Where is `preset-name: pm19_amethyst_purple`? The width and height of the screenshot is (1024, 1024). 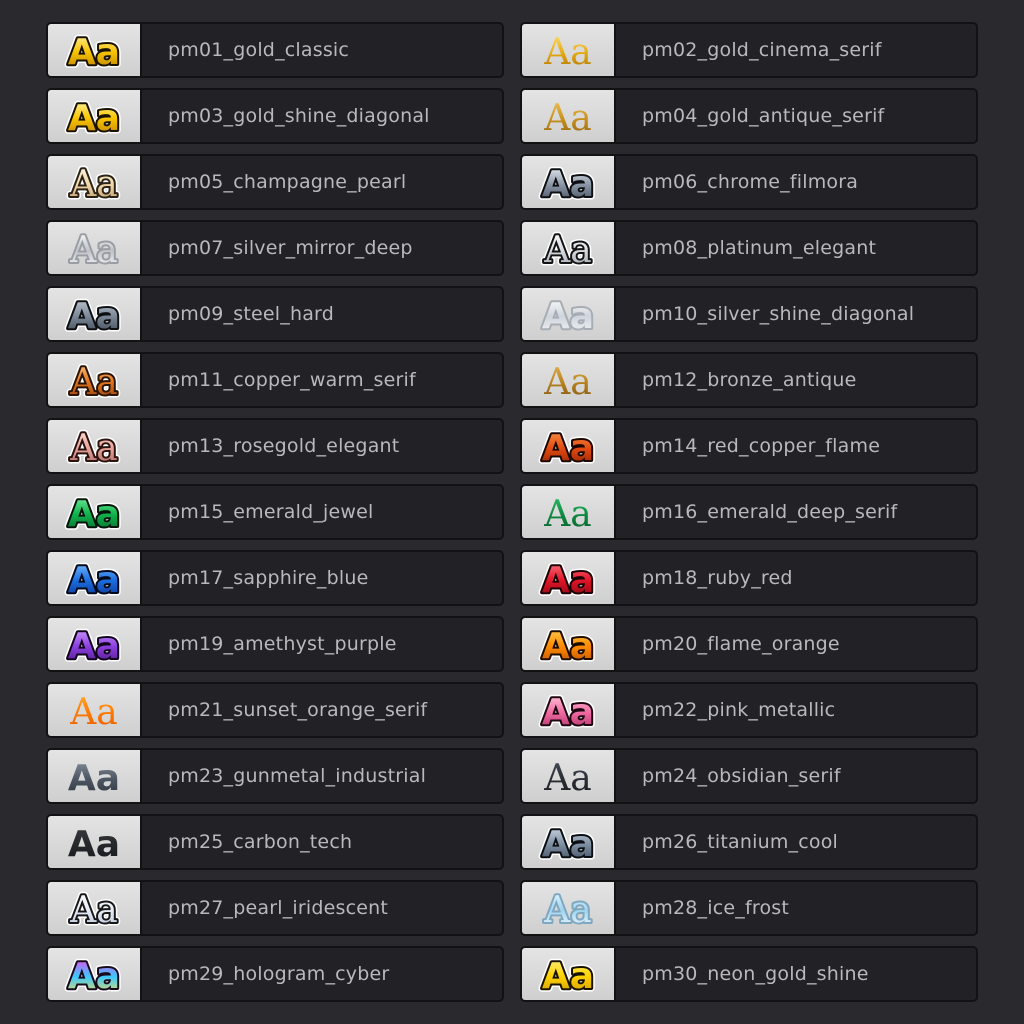
preset-name: pm19_amethyst_purple is located at coordinates (282, 644).